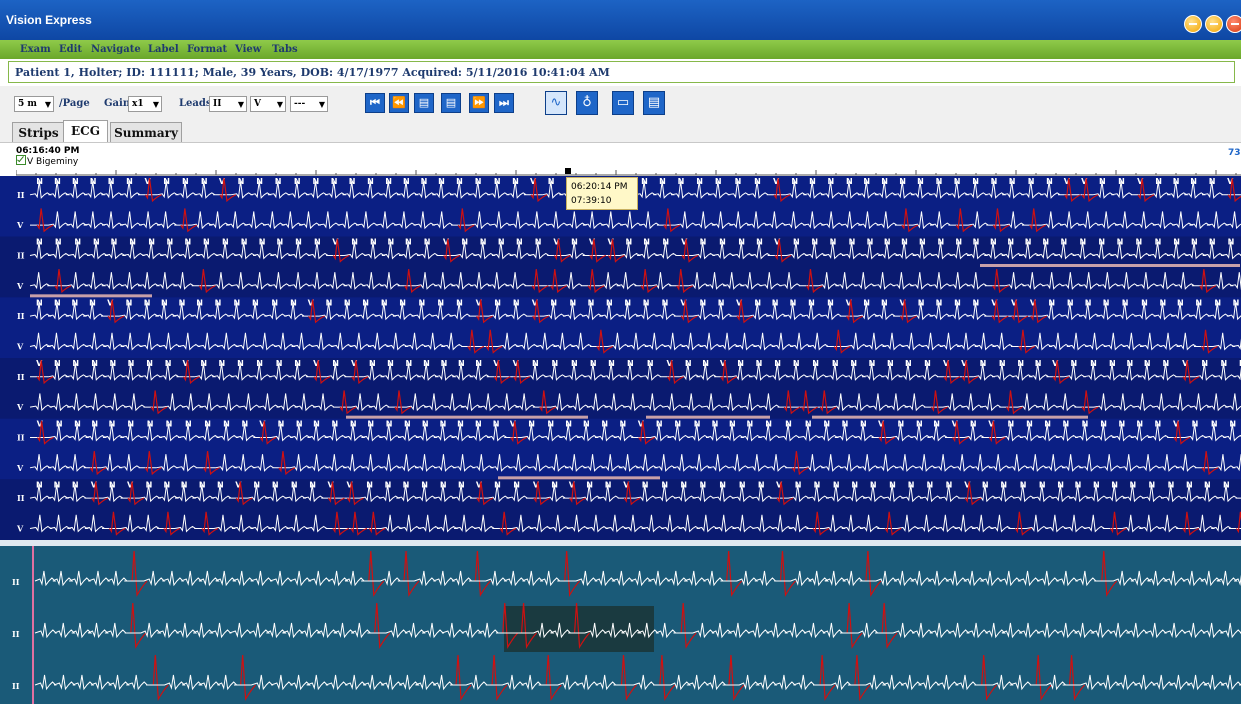  Describe the element at coordinates (599, 187) in the screenshot. I see `tooltip-time: 06:20:14 PM` at that location.